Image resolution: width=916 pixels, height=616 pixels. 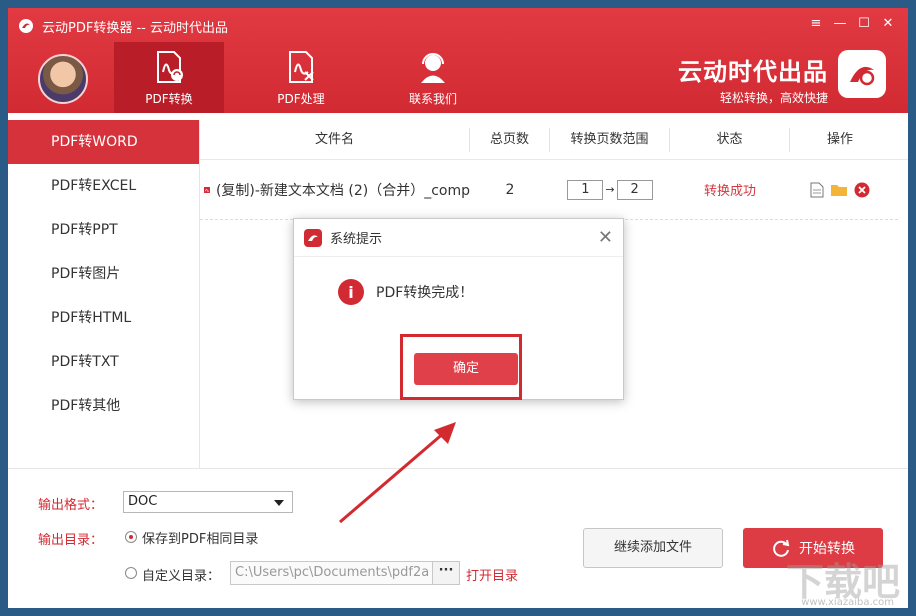 I want to click on custom-dir-input: C:\Users\pc\Documents\pdf2a, so click(x=333, y=573).